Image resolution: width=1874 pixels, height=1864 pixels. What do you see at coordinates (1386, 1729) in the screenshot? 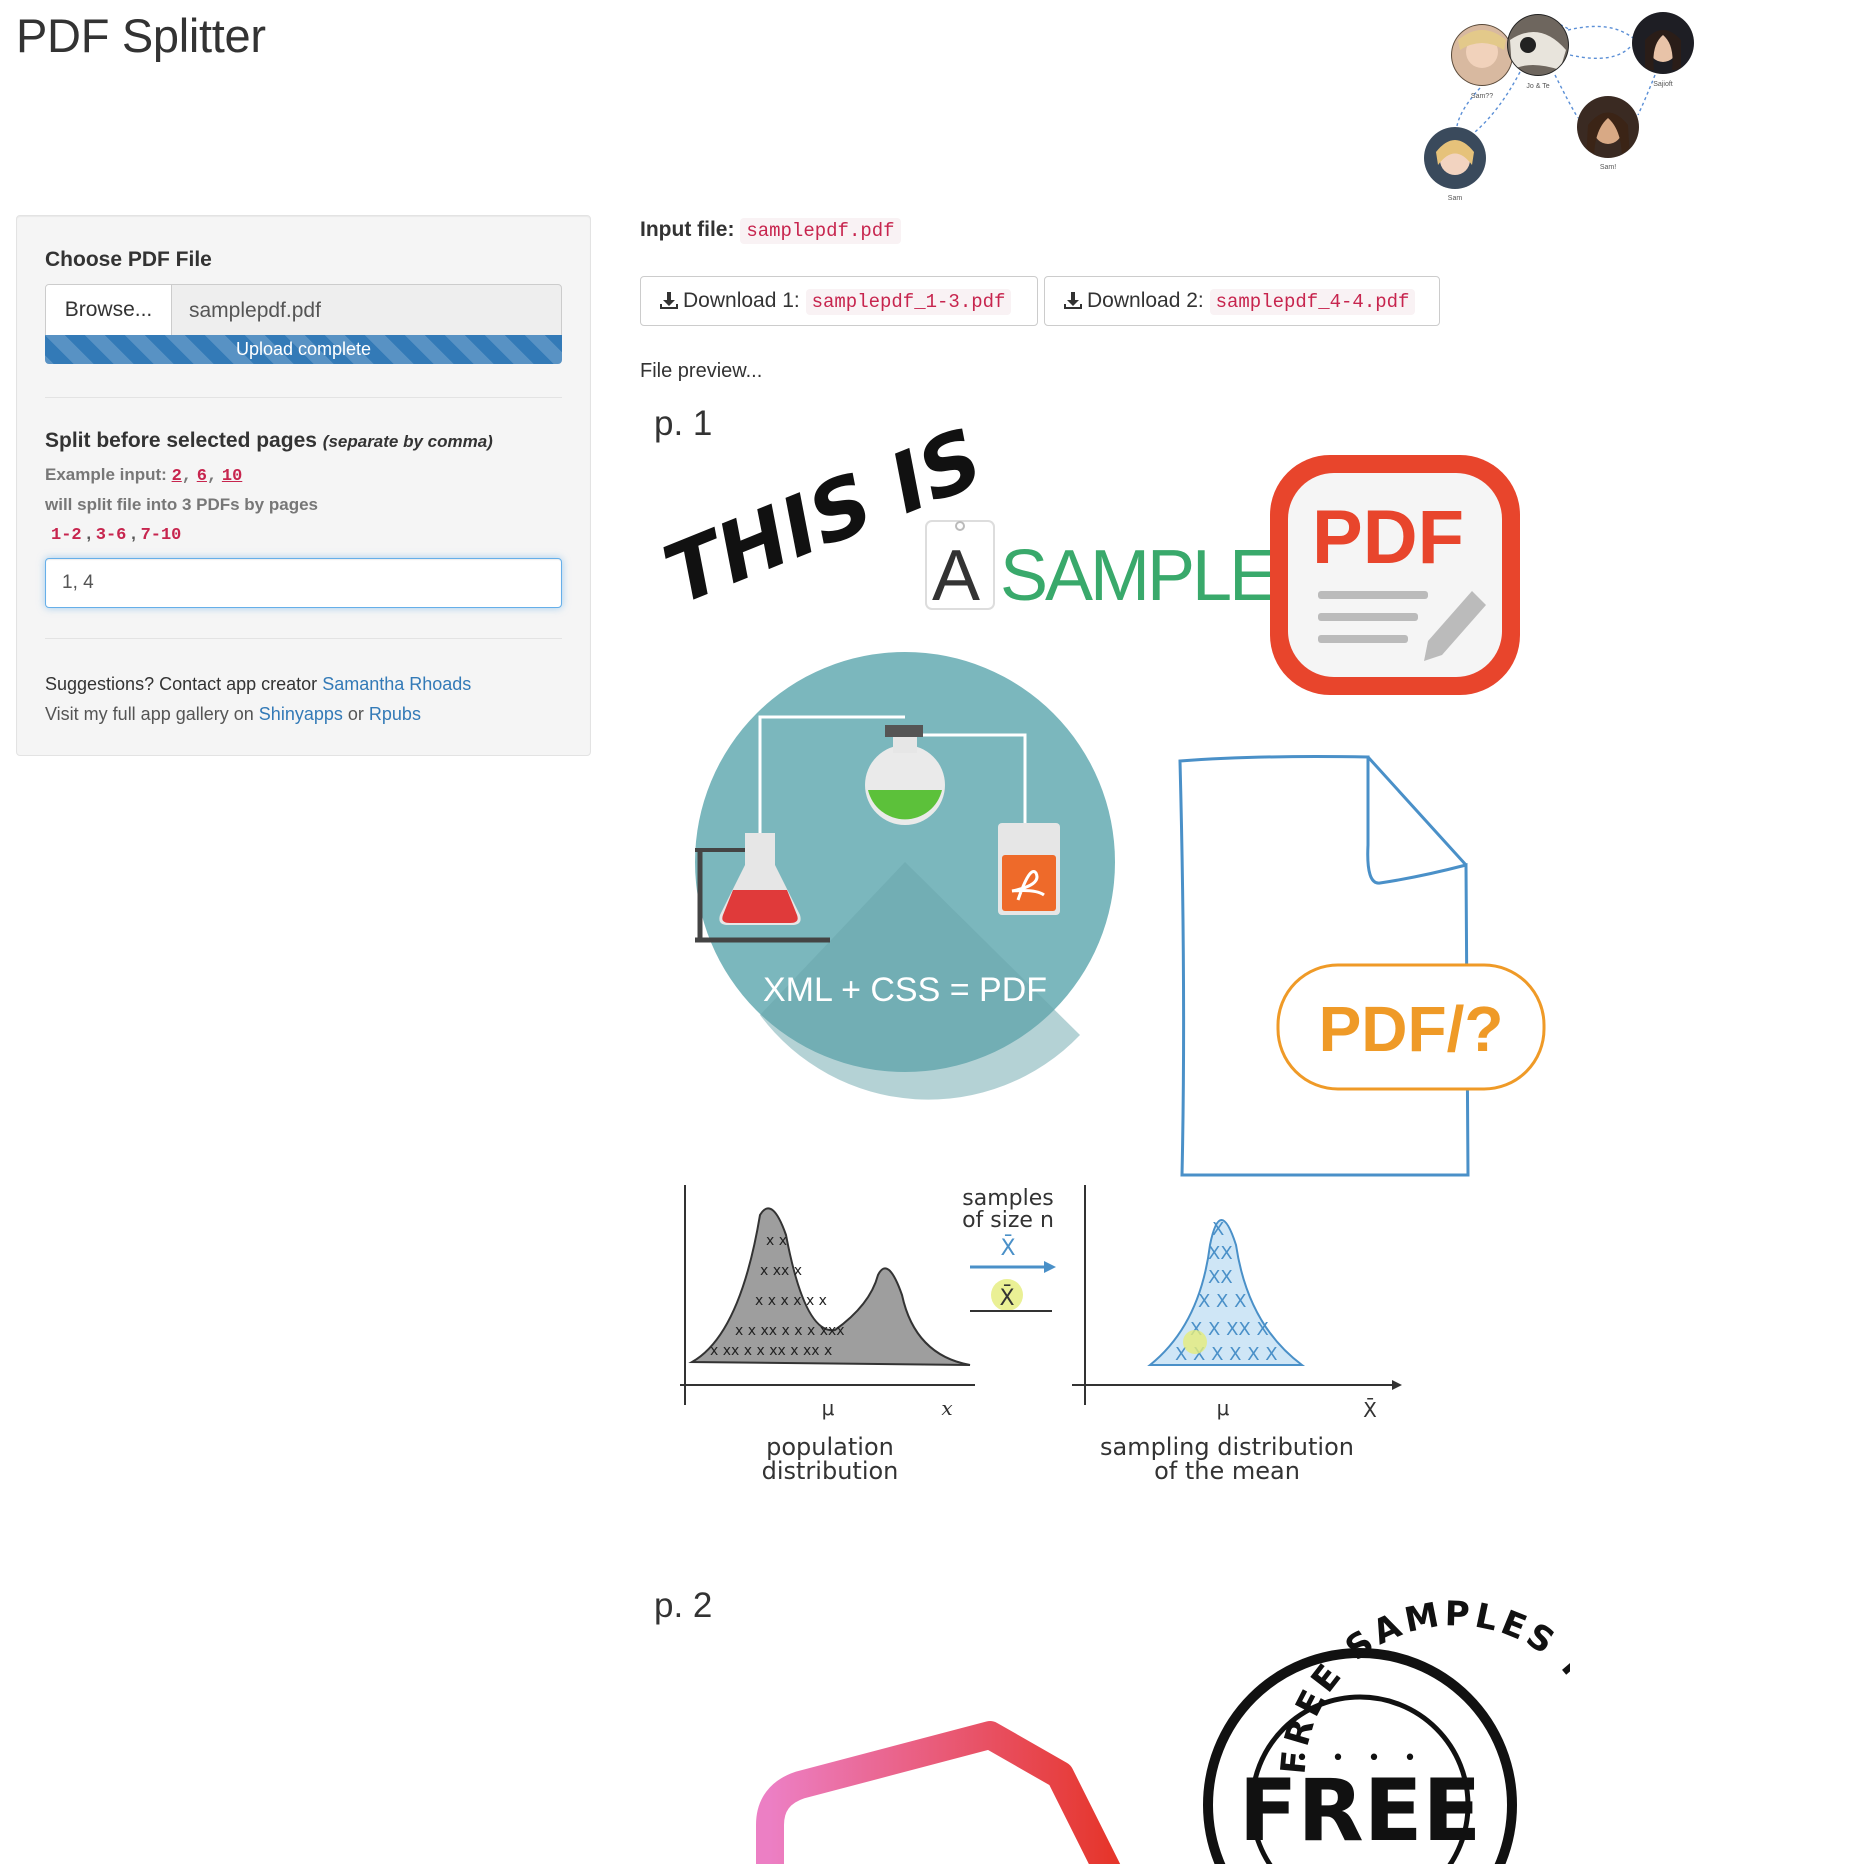
I see `free-samples-stamp: FREE SAMPLES FREE SAMPLES FREE • • • •` at bounding box center [1386, 1729].